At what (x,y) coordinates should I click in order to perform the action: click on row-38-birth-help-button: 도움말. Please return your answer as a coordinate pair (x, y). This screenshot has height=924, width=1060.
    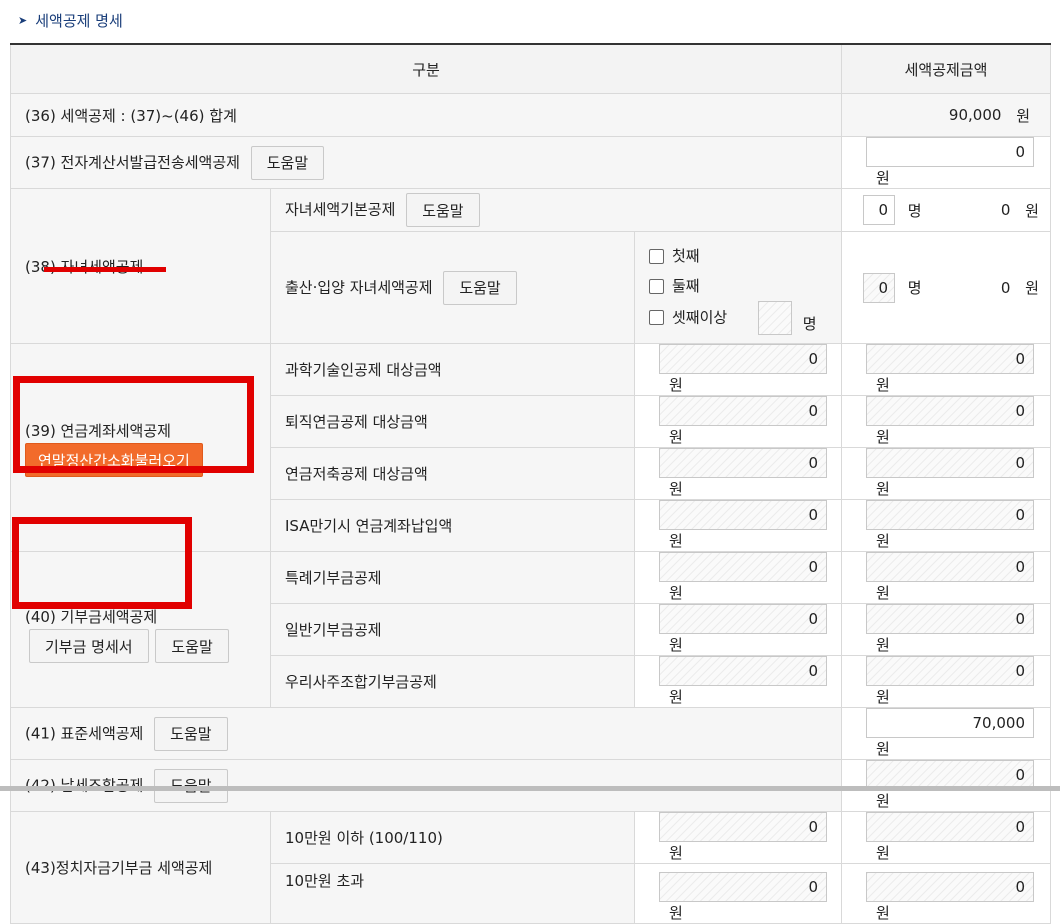
    Looking at the image, I should click on (480, 287).